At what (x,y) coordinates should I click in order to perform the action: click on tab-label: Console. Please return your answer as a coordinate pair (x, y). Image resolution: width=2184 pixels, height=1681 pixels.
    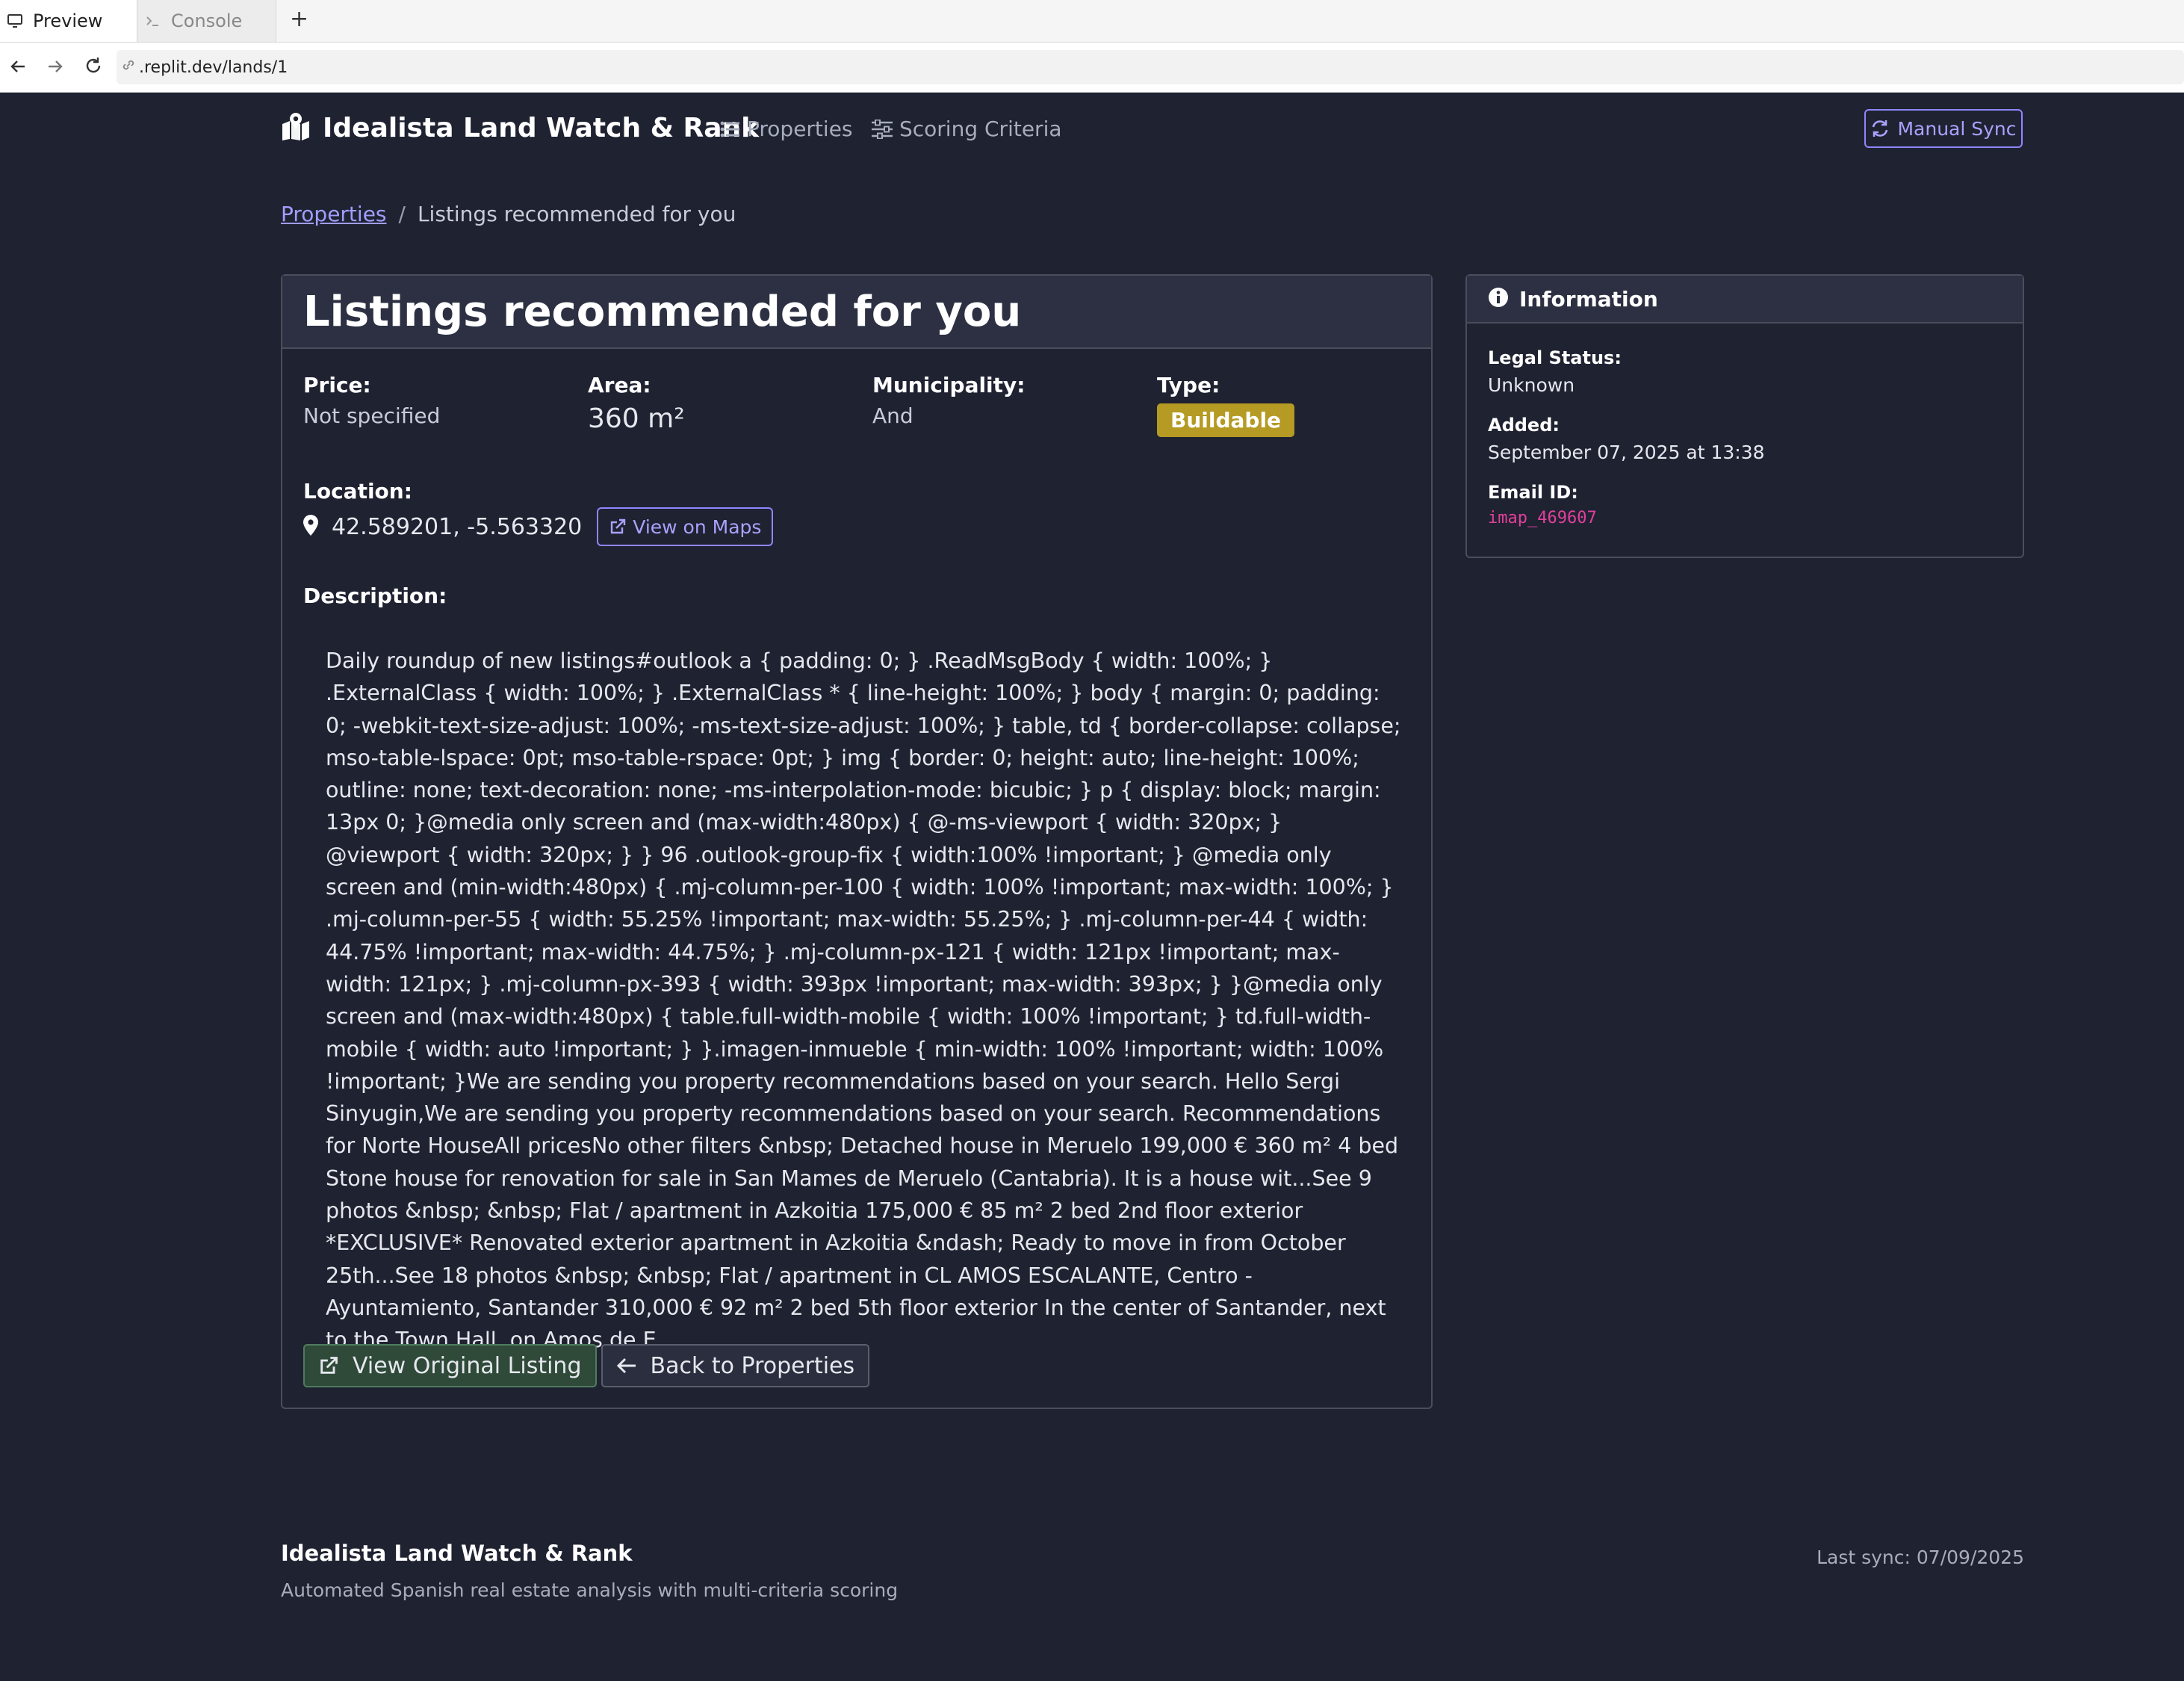
    Looking at the image, I should click on (207, 20).